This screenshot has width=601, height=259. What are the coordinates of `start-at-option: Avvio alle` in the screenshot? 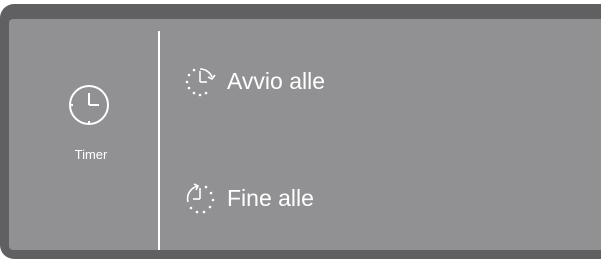 It's located at (253, 81).